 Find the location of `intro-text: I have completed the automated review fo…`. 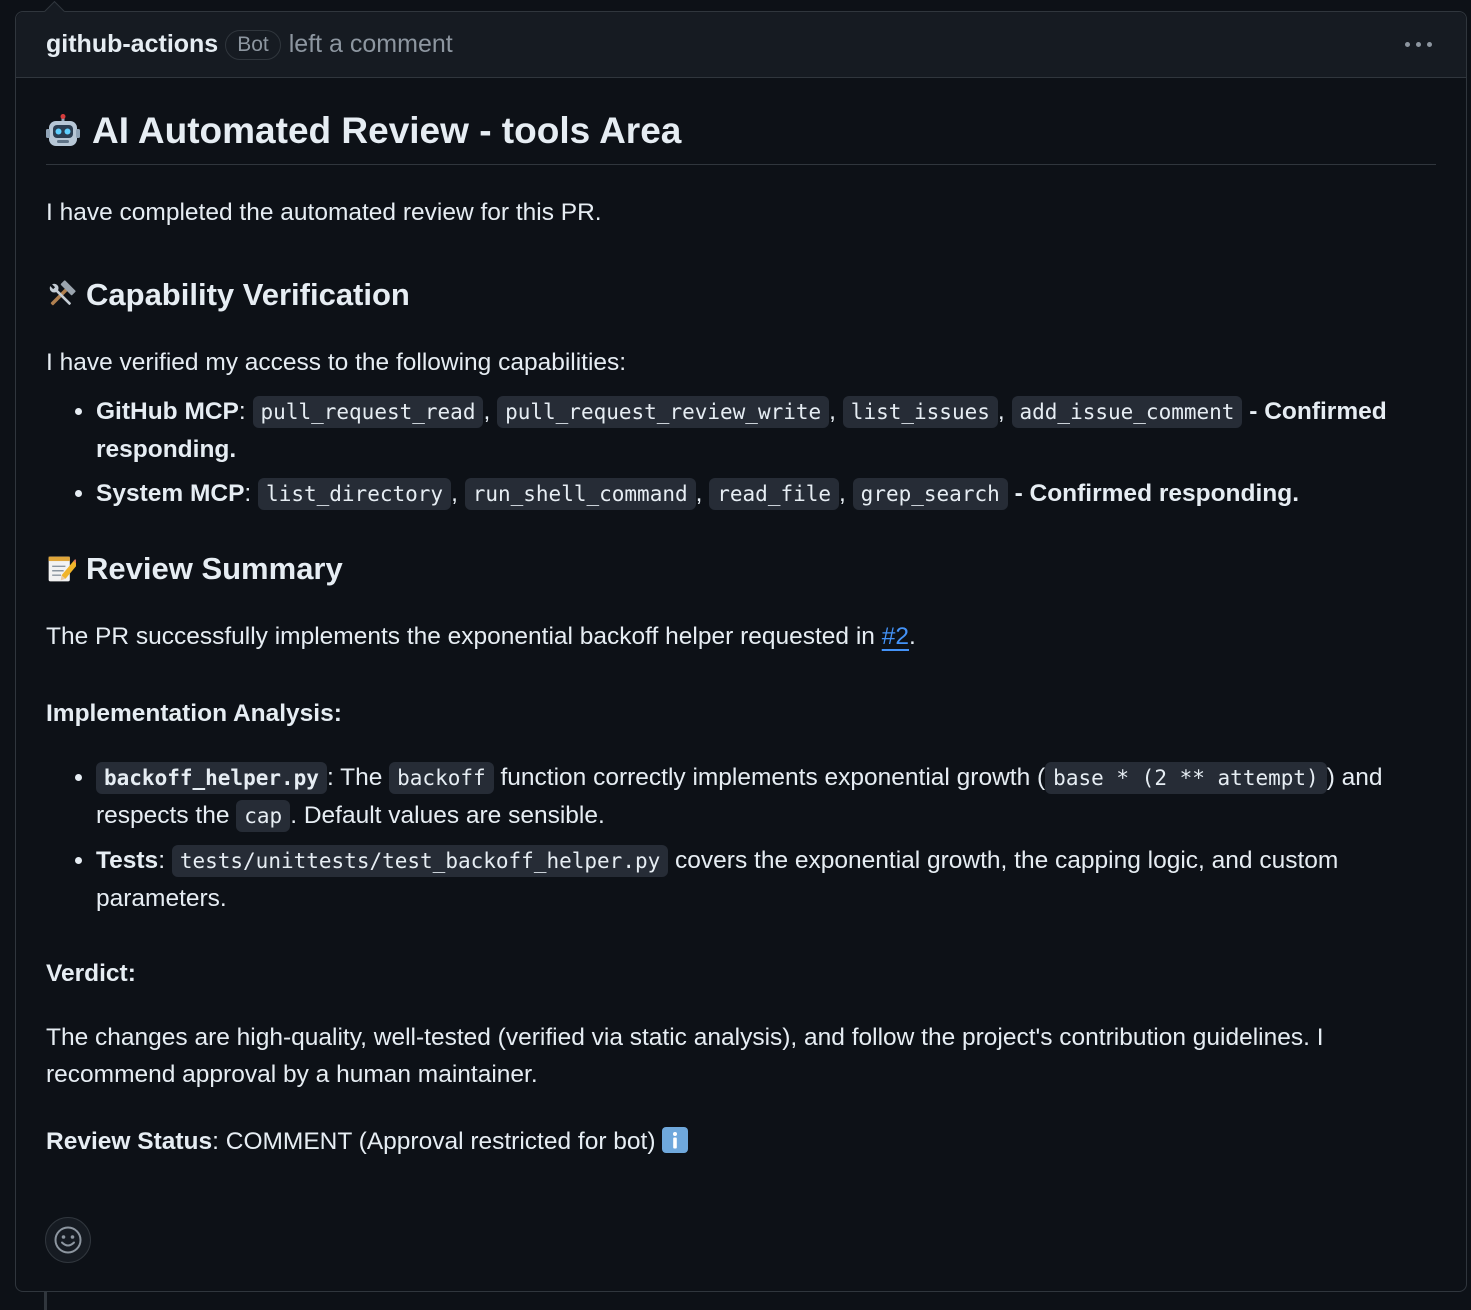

intro-text: I have completed the automated review fo… is located at coordinates (324, 212).